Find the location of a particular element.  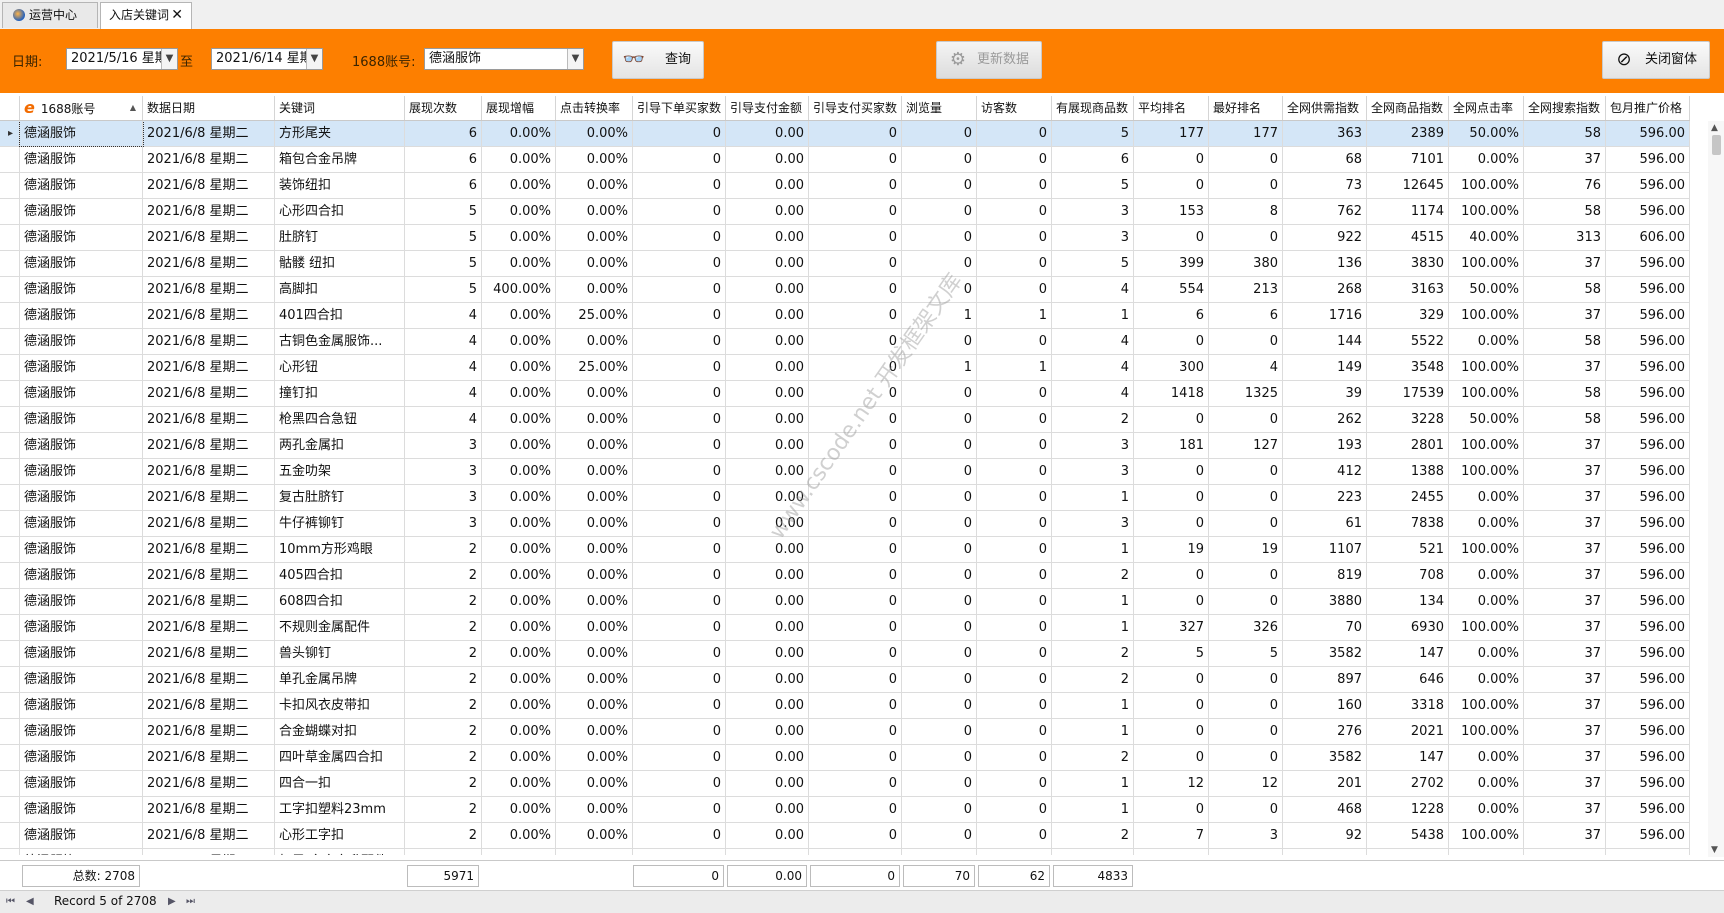

table-cell: 300 is located at coordinates (1171, 367).